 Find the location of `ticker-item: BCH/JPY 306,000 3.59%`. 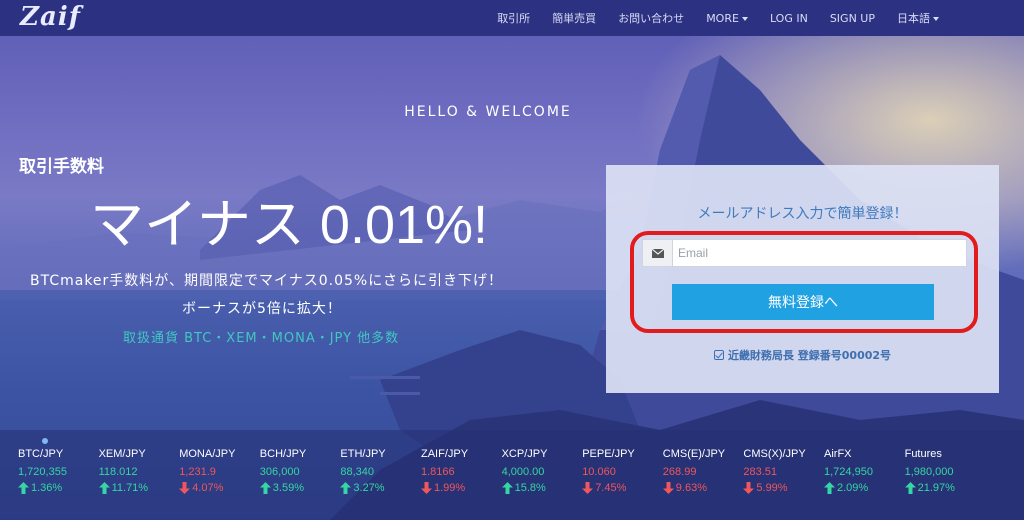

ticker-item: BCH/JPY 306,000 3.59% is located at coordinates (299, 471).